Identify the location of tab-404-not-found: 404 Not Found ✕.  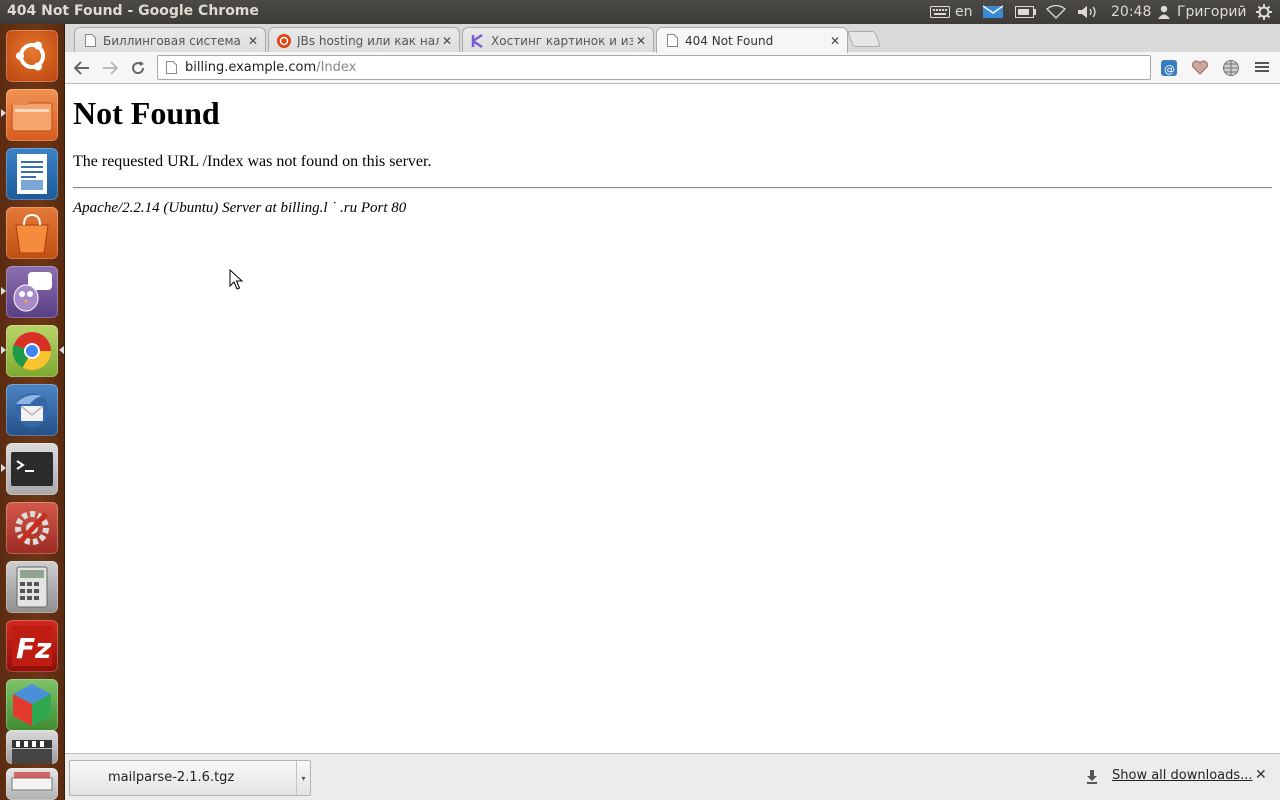
(752, 40).